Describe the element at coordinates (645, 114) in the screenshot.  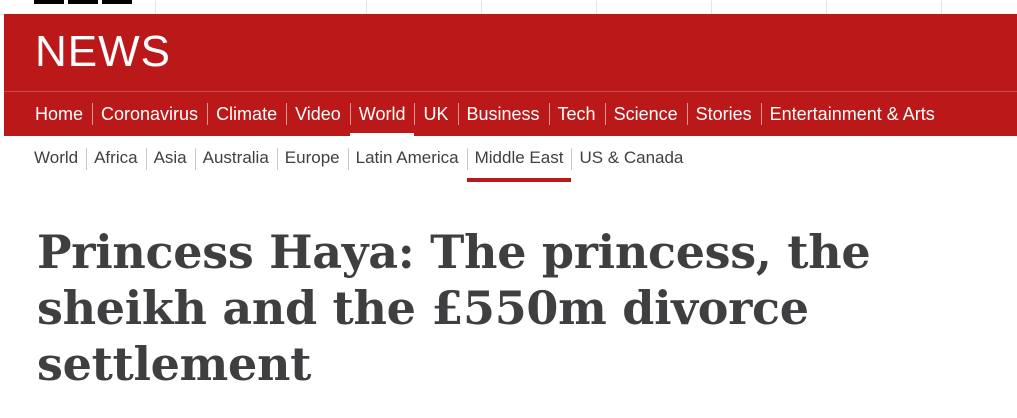
I see `nav-item-science: Science` at that location.